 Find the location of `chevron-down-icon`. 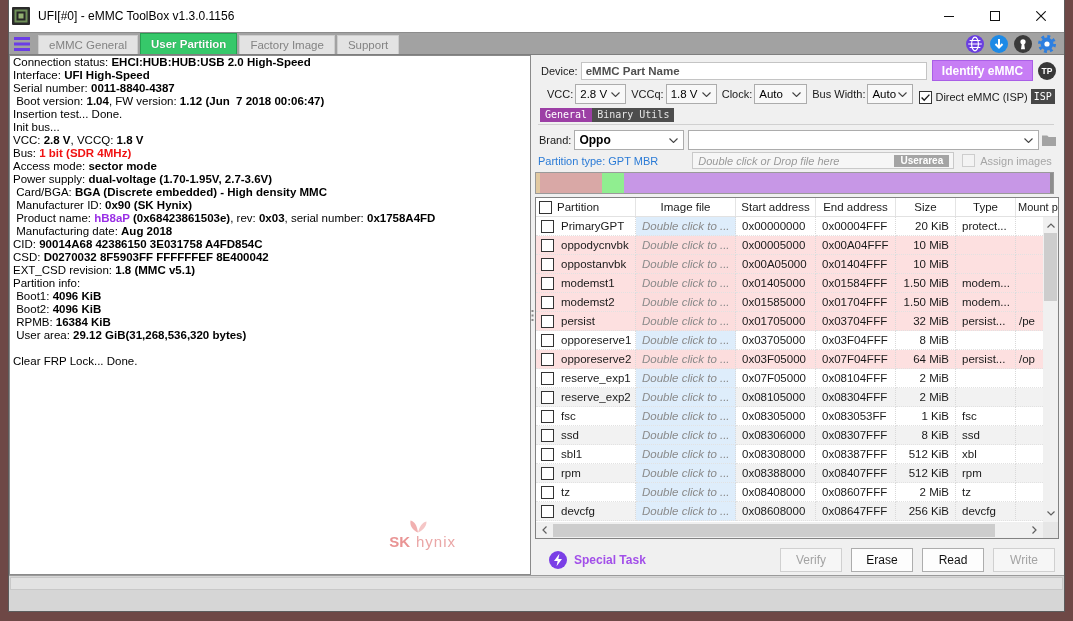

chevron-down-icon is located at coordinates (1050, 513).